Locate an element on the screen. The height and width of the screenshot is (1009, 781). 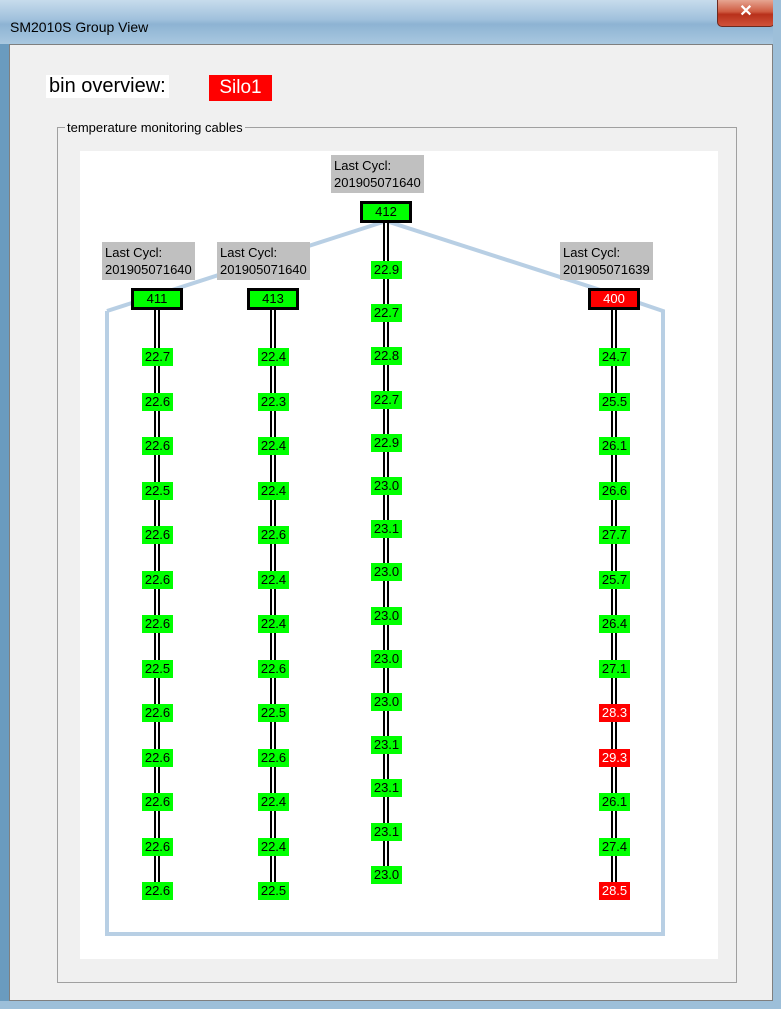
temperature-sensor: 29.3 is located at coordinates (614, 758).